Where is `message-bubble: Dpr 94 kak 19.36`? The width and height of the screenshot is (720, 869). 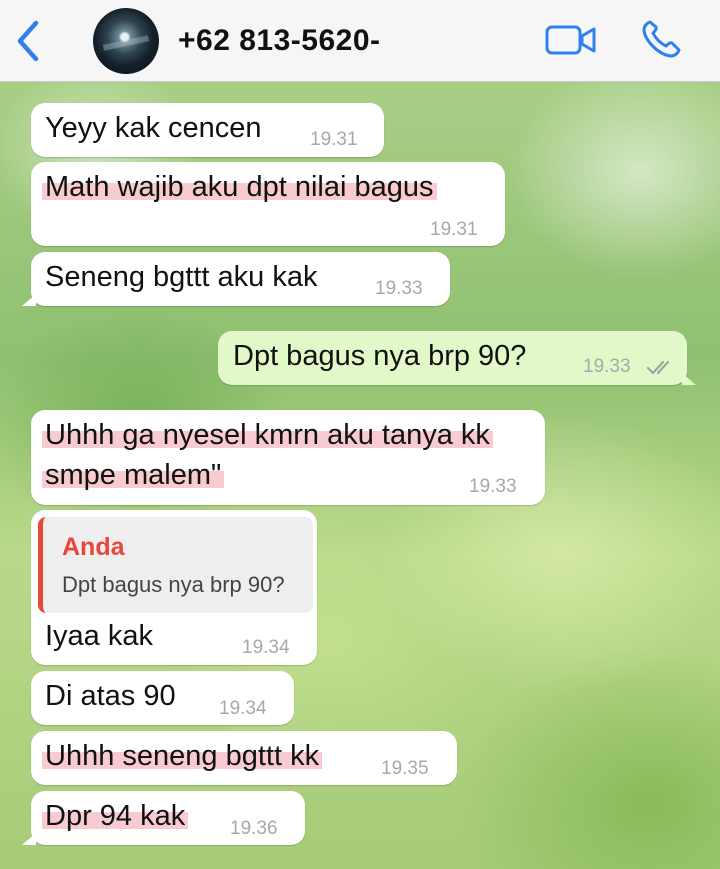
message-bubble: Dpr 94 kak 19.36 is located at coordinates (163, 818).